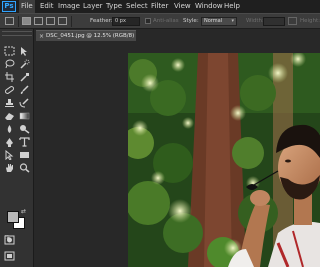  Describe the element at coordinates (255, 21) in the screenshot. I see `width-label: Width:` at that location.